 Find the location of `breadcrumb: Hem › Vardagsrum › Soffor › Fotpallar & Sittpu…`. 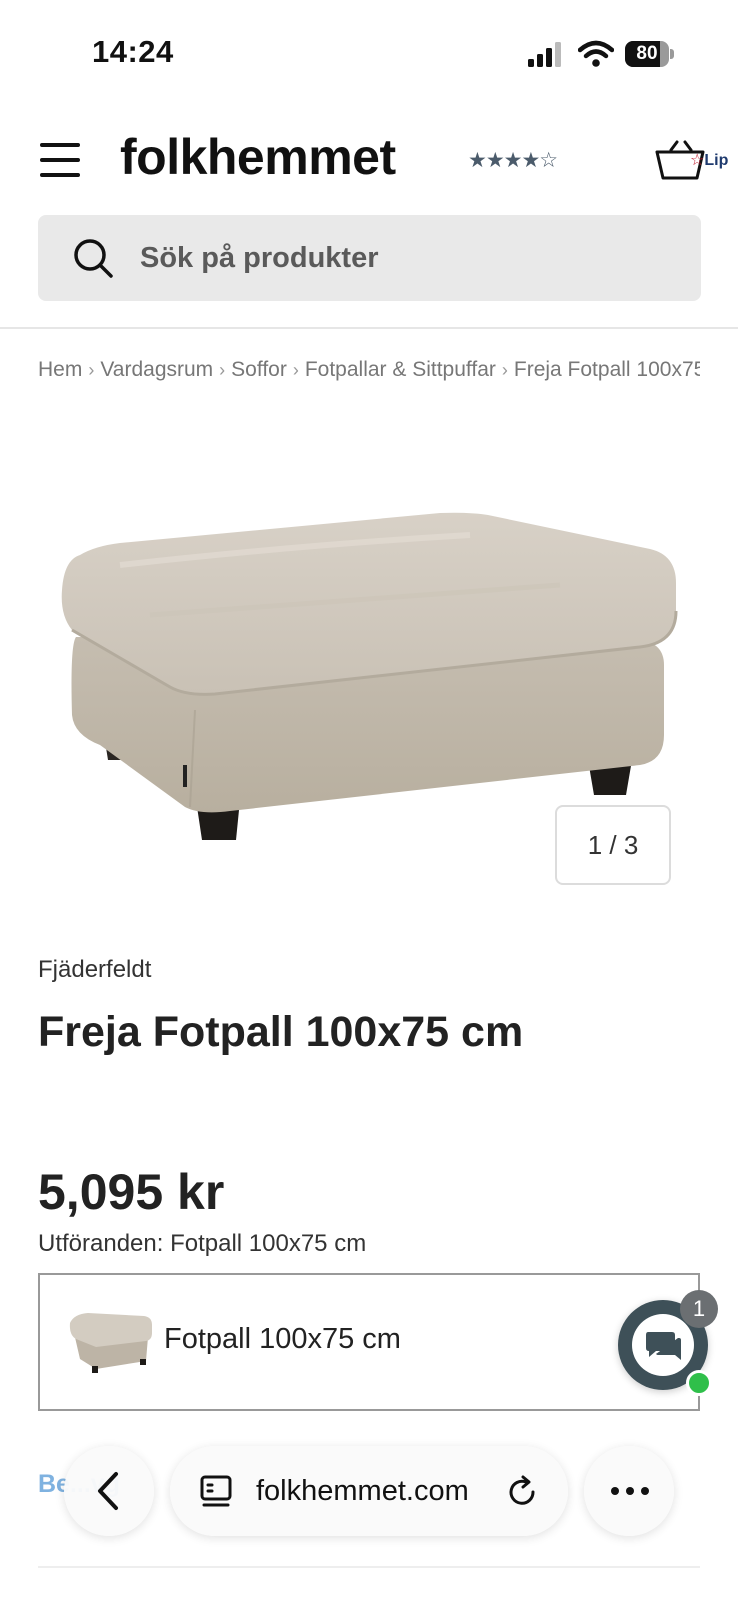

breadcrumb: Hem › Vardagsrum › Soffor › Fotpallar & Sittpu… is located at coordinates (369, 373).